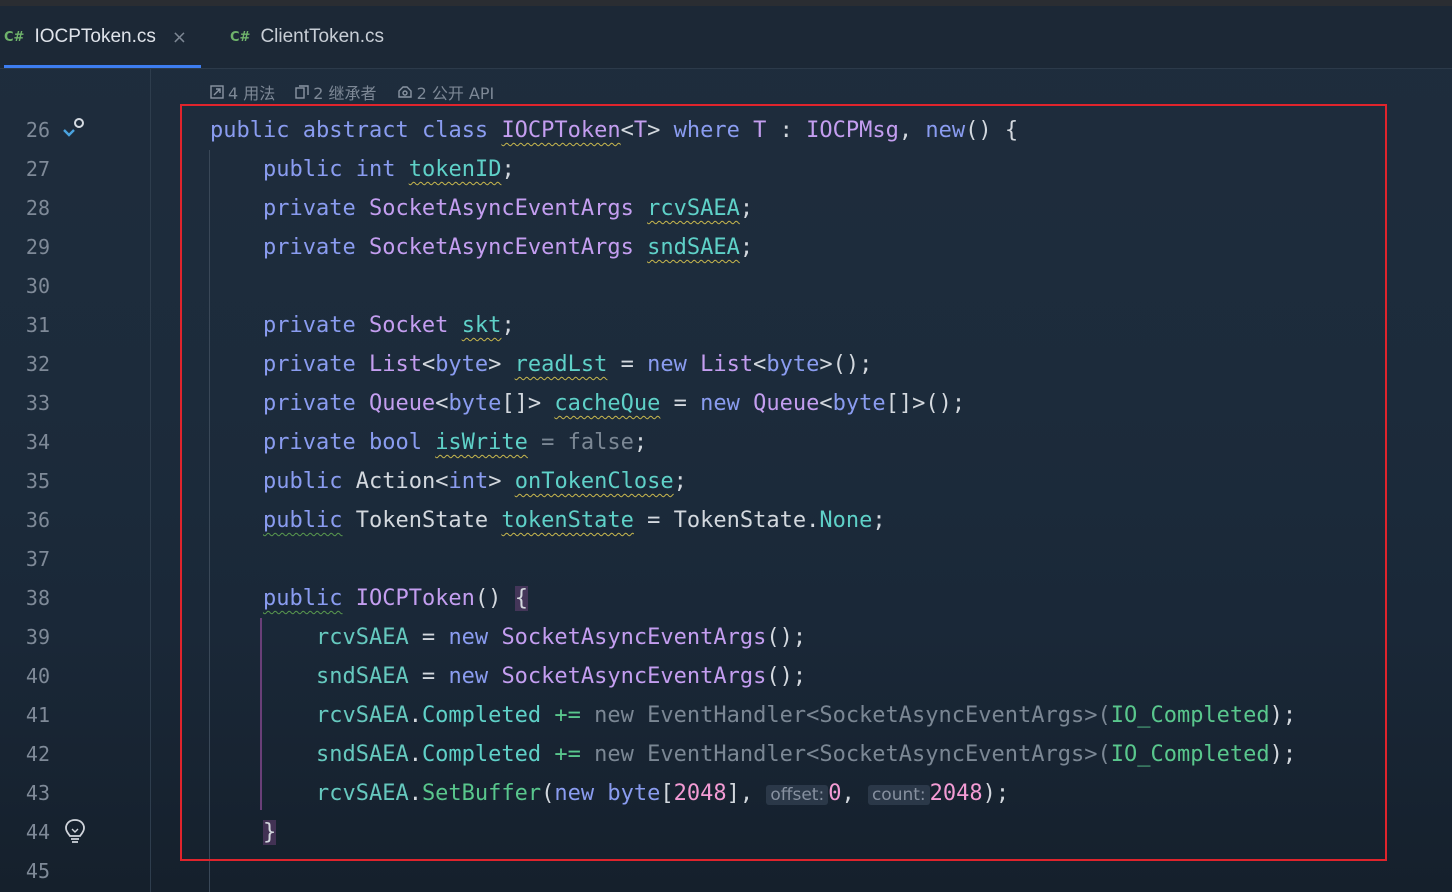 Image resolution: width=1452 pixels, height=892 pixels. What do you see at coordinates (37, 598) in the screenshot?
I see `line-number: 38` at bounding box center [37, 598].